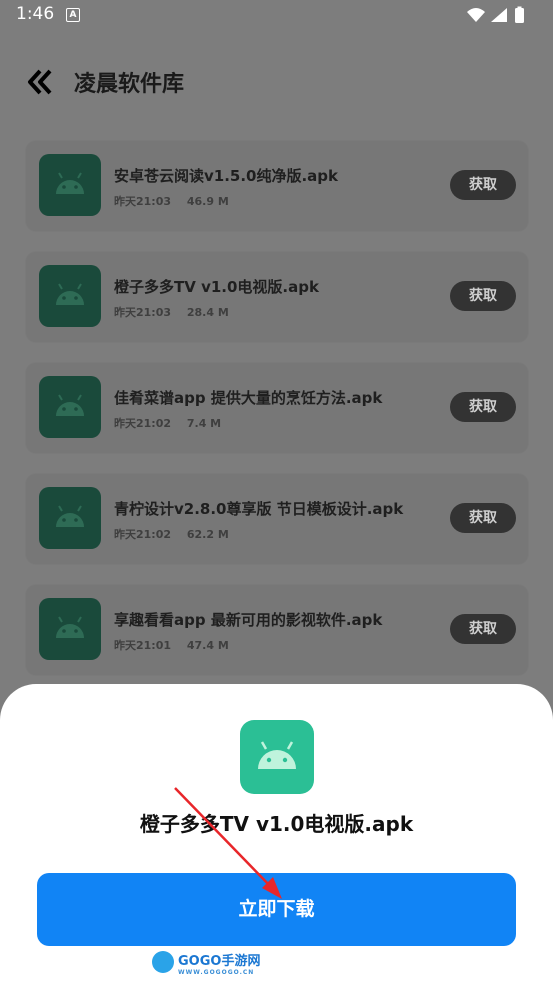  I want to click on status-bar: 1:46 A, so click(276, 15).